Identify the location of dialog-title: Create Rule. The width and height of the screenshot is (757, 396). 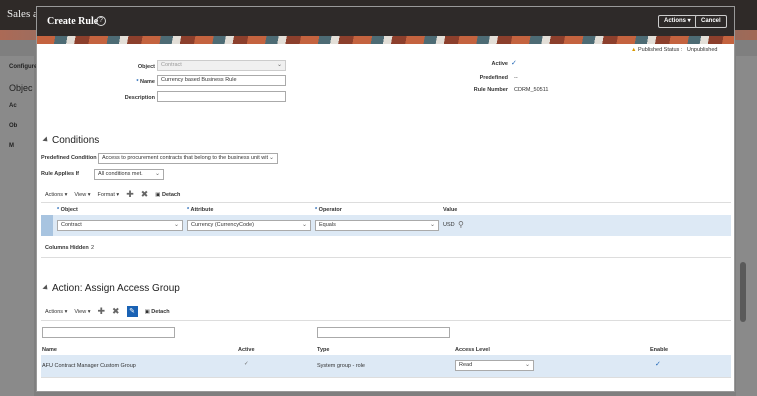
(73, 21).